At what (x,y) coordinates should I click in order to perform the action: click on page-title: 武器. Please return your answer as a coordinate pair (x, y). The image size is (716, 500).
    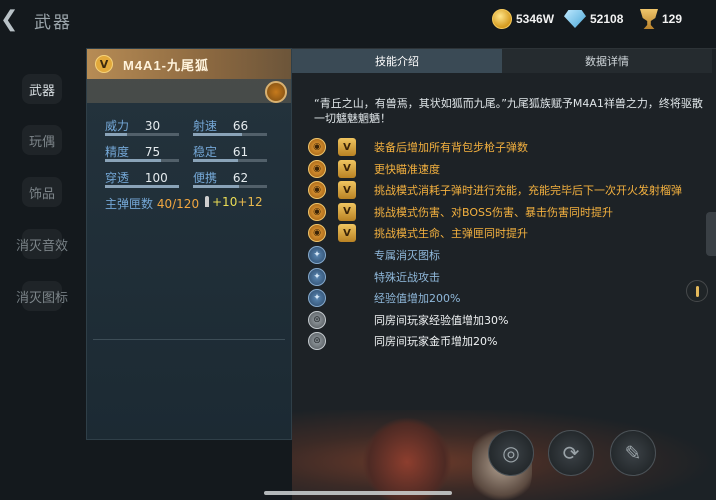
    Looking at the image, I should click on (53, 23).